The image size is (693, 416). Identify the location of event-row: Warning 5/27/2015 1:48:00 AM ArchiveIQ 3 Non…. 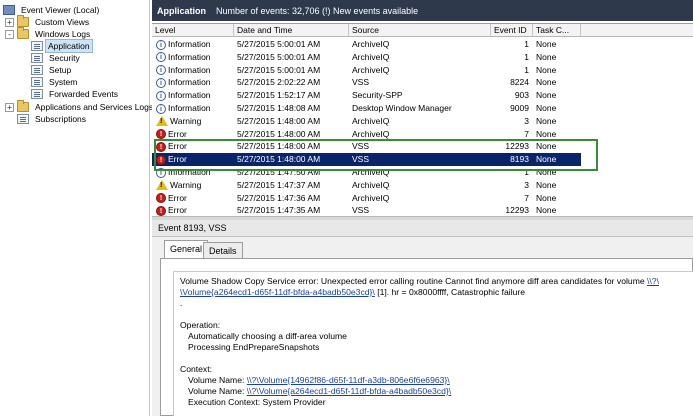
(366, 121).